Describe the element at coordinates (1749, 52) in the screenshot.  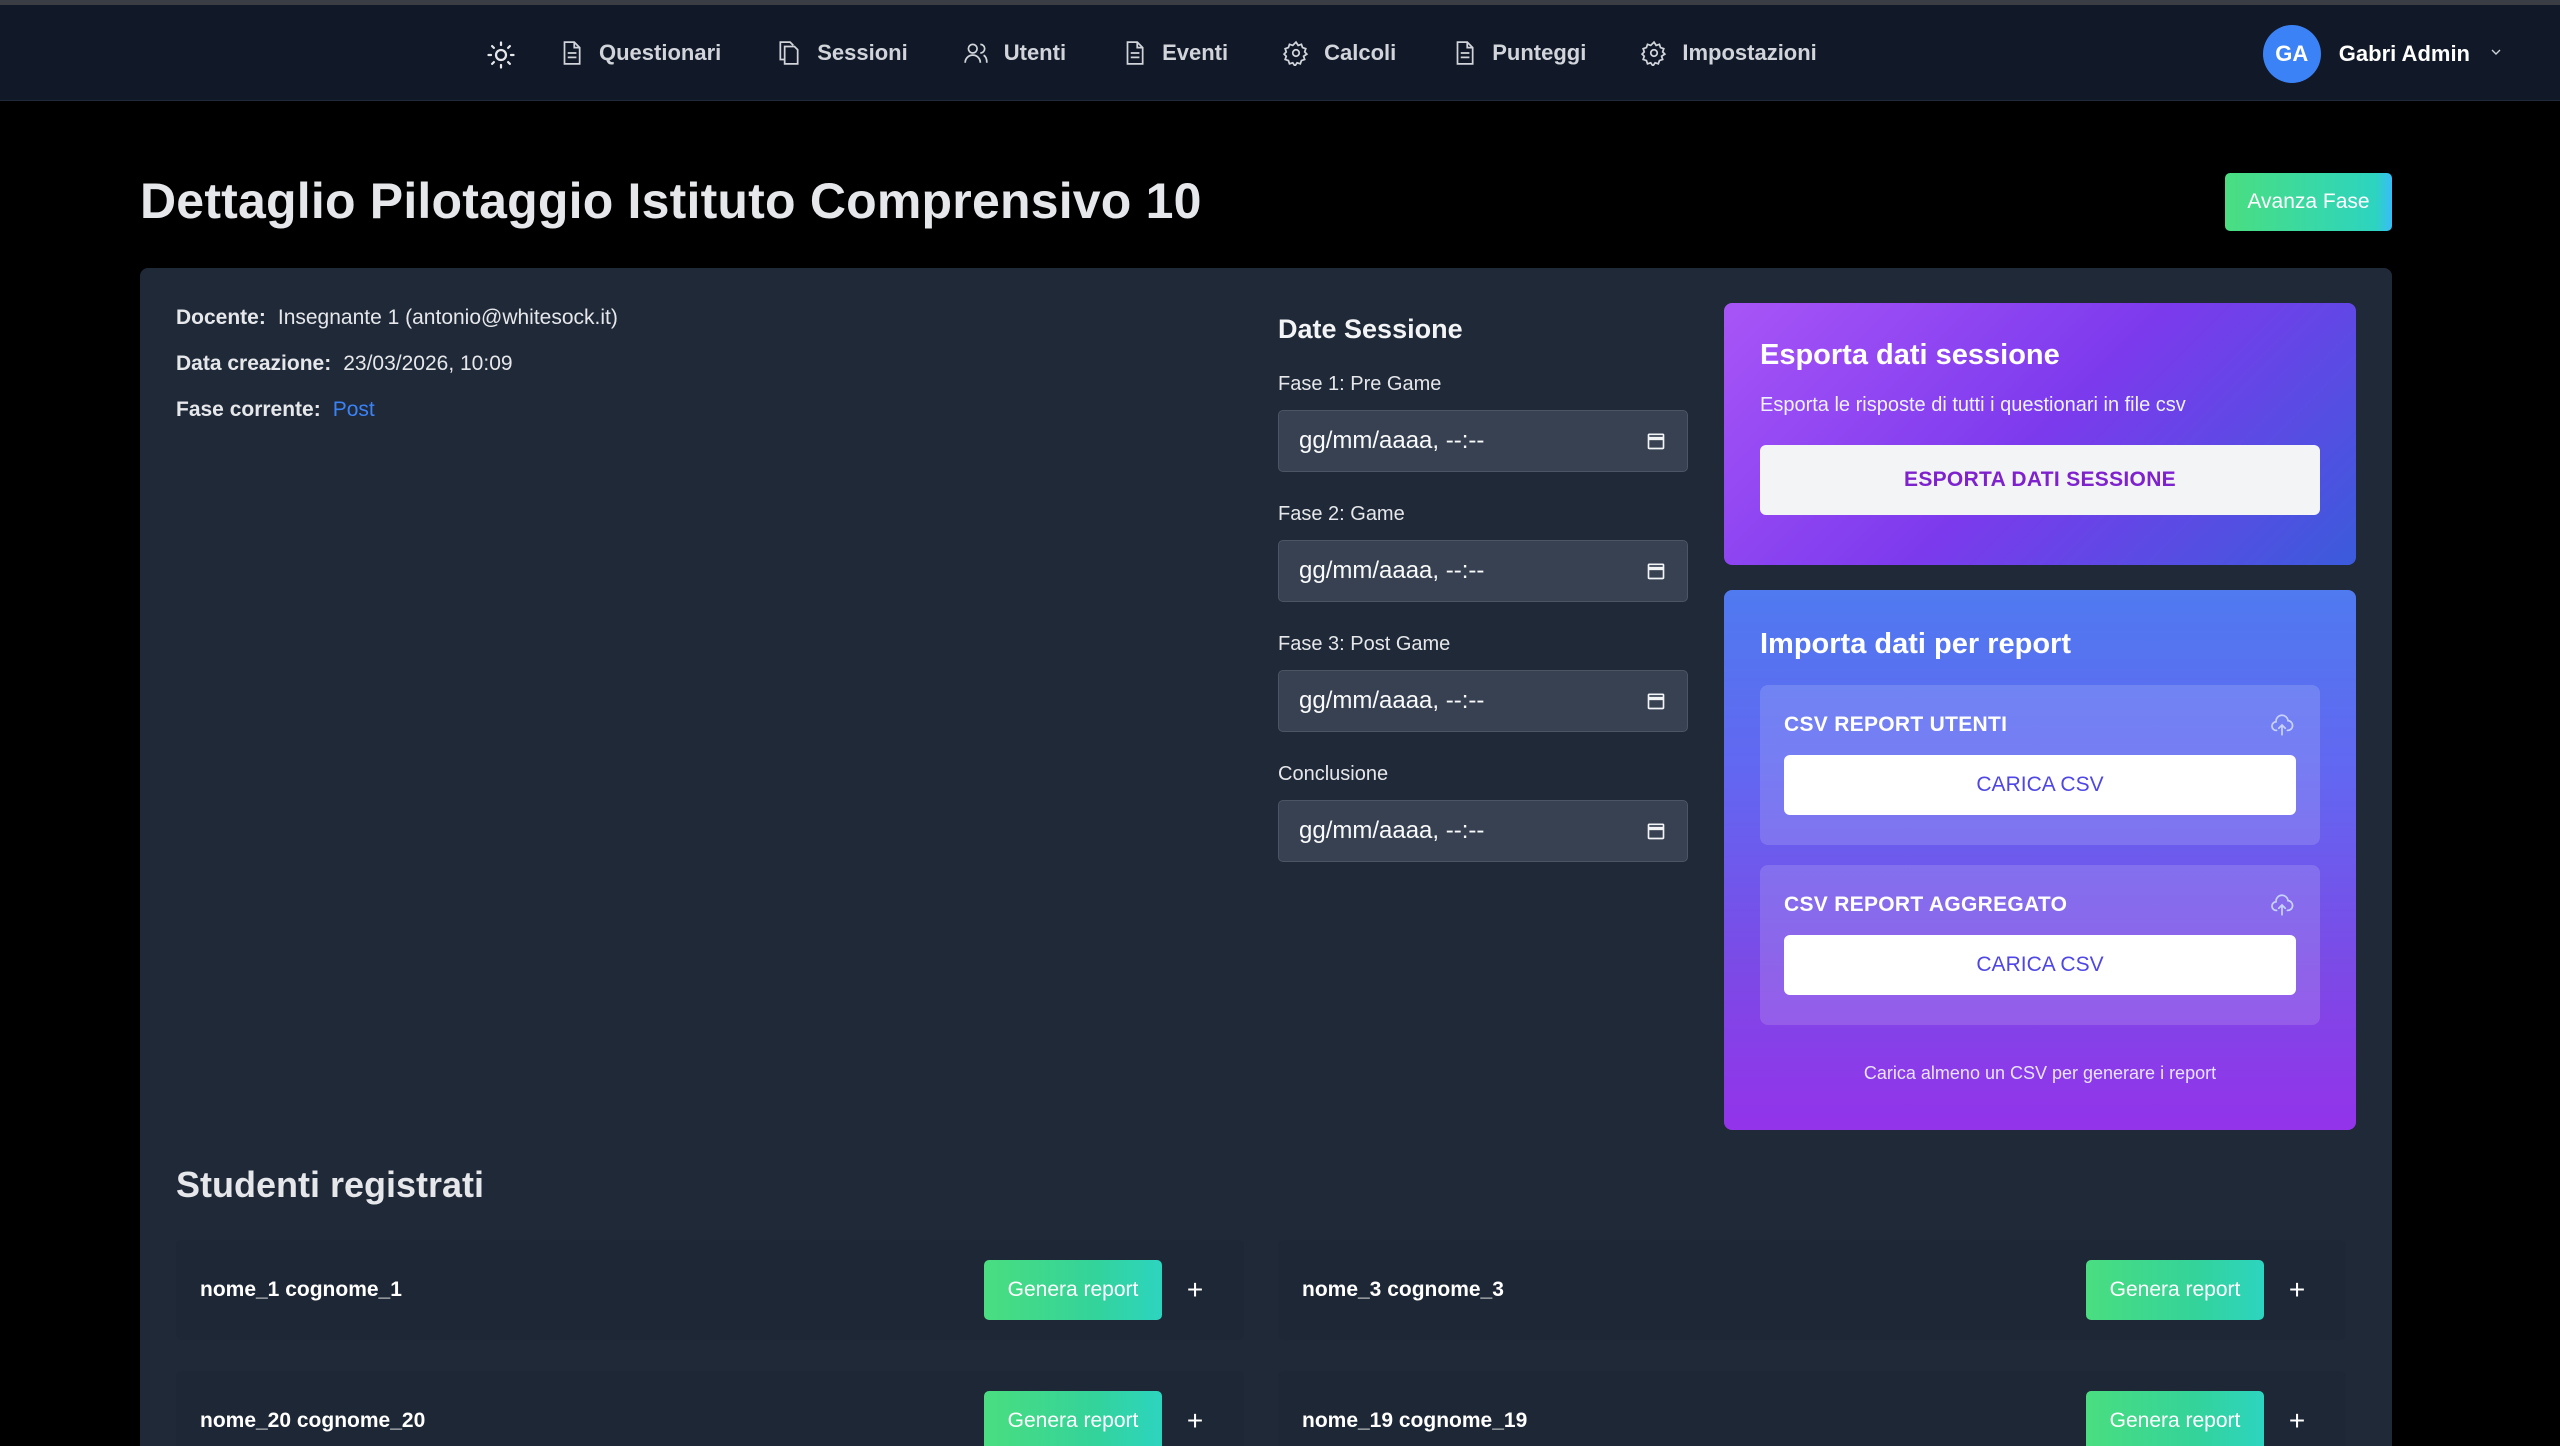
I see `nav-label: Impostazioni` at that location.